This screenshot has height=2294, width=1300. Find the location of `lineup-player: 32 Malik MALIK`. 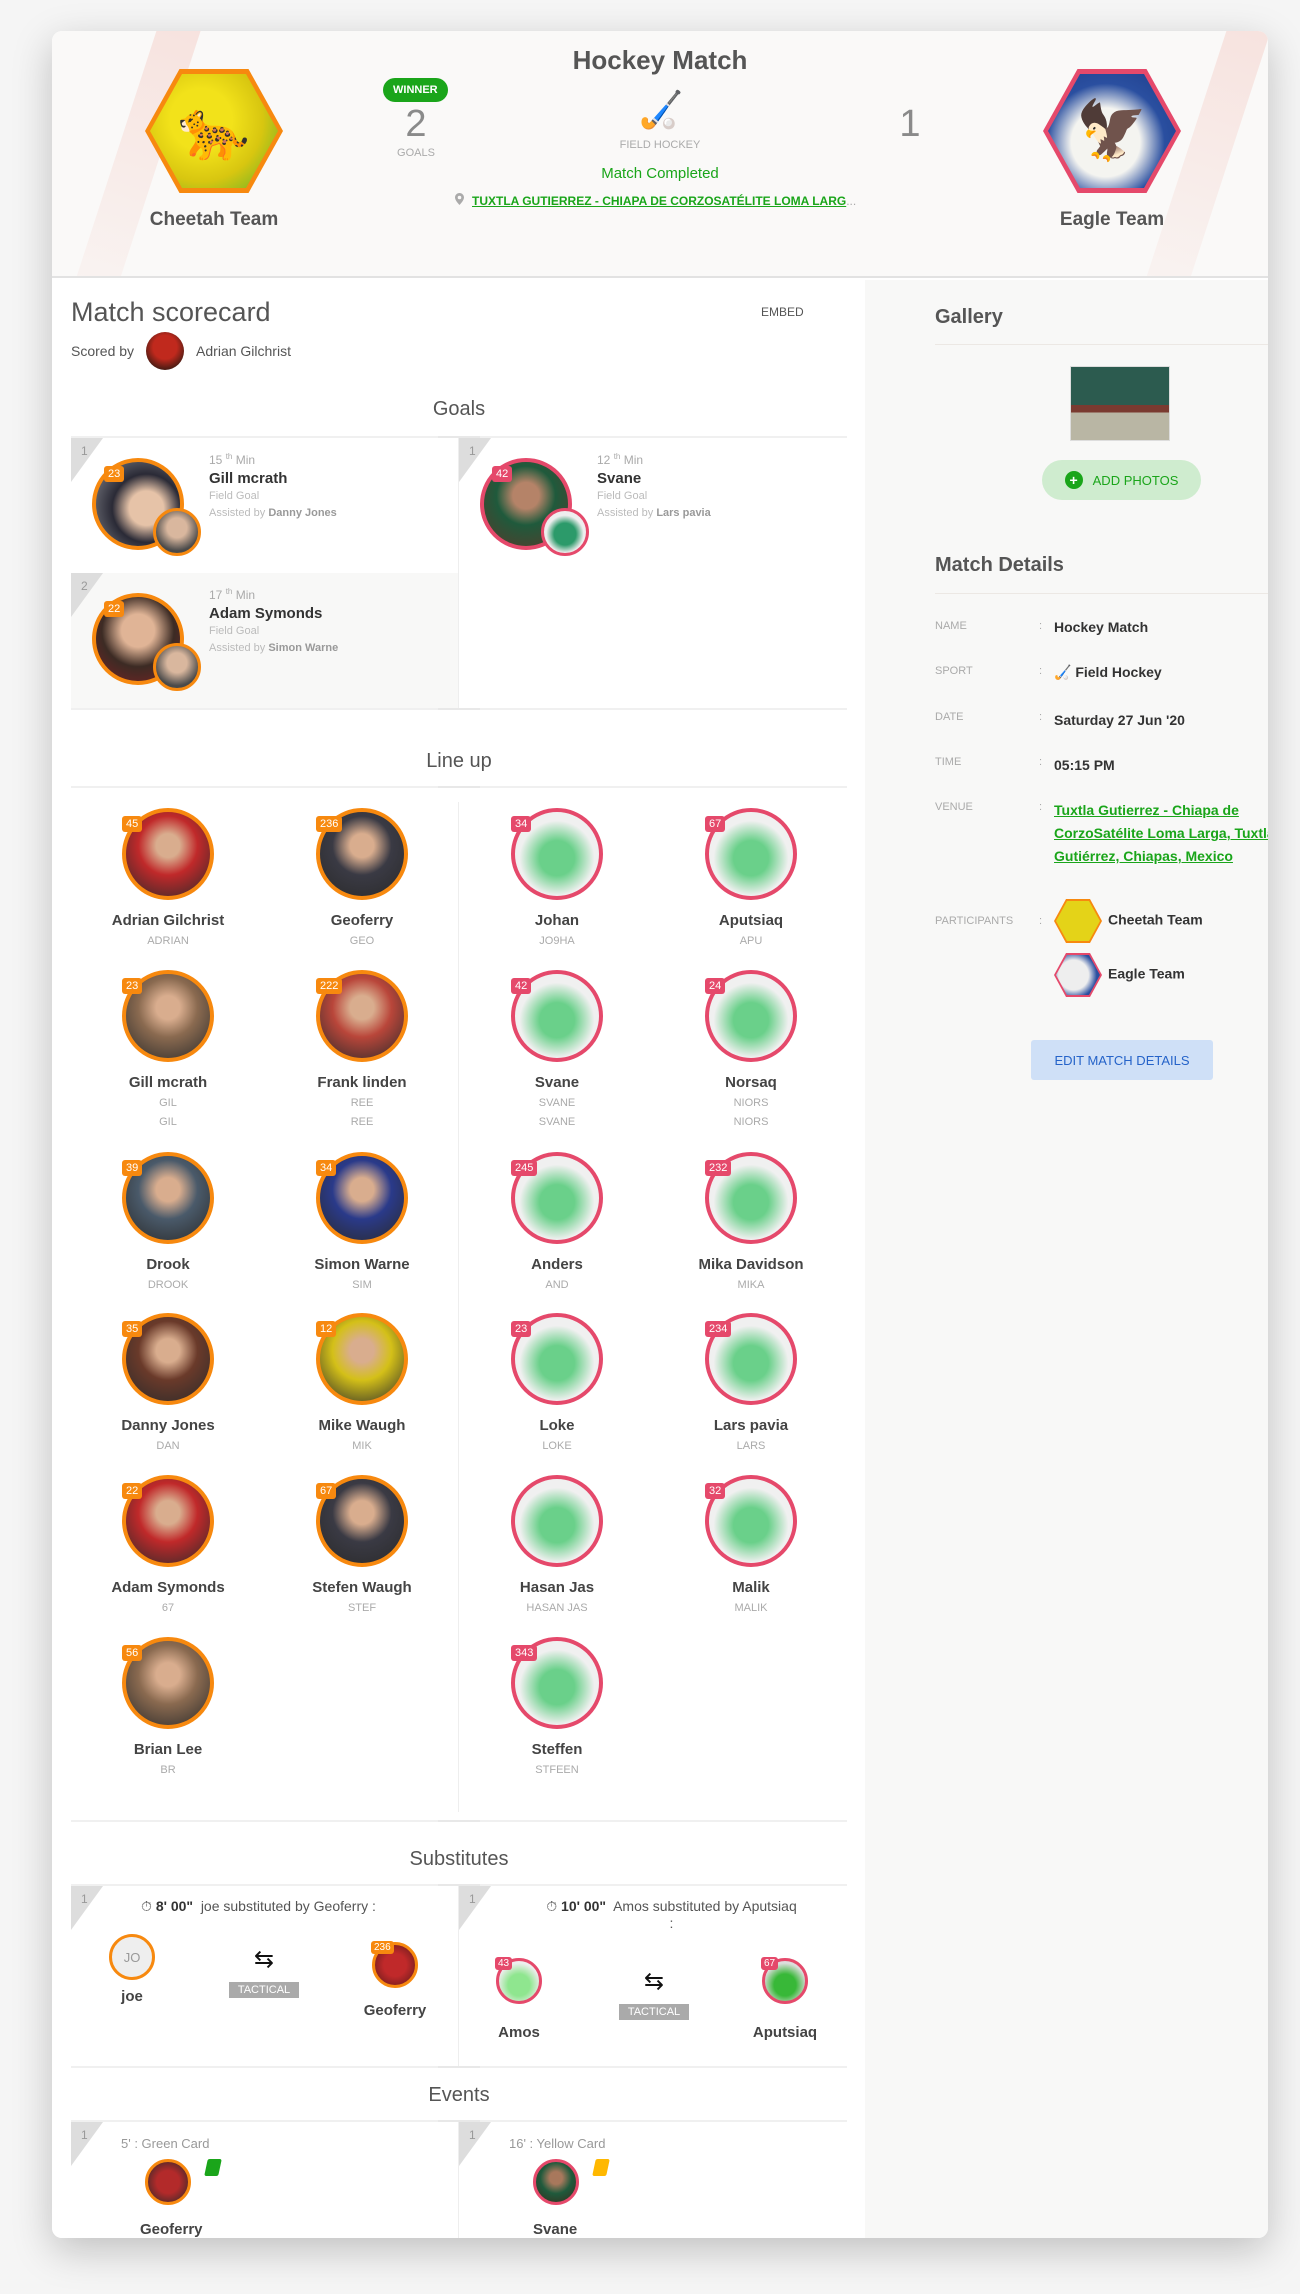

lineup-player: 32 Malik MALIK is located at coordinates (751, 1546).